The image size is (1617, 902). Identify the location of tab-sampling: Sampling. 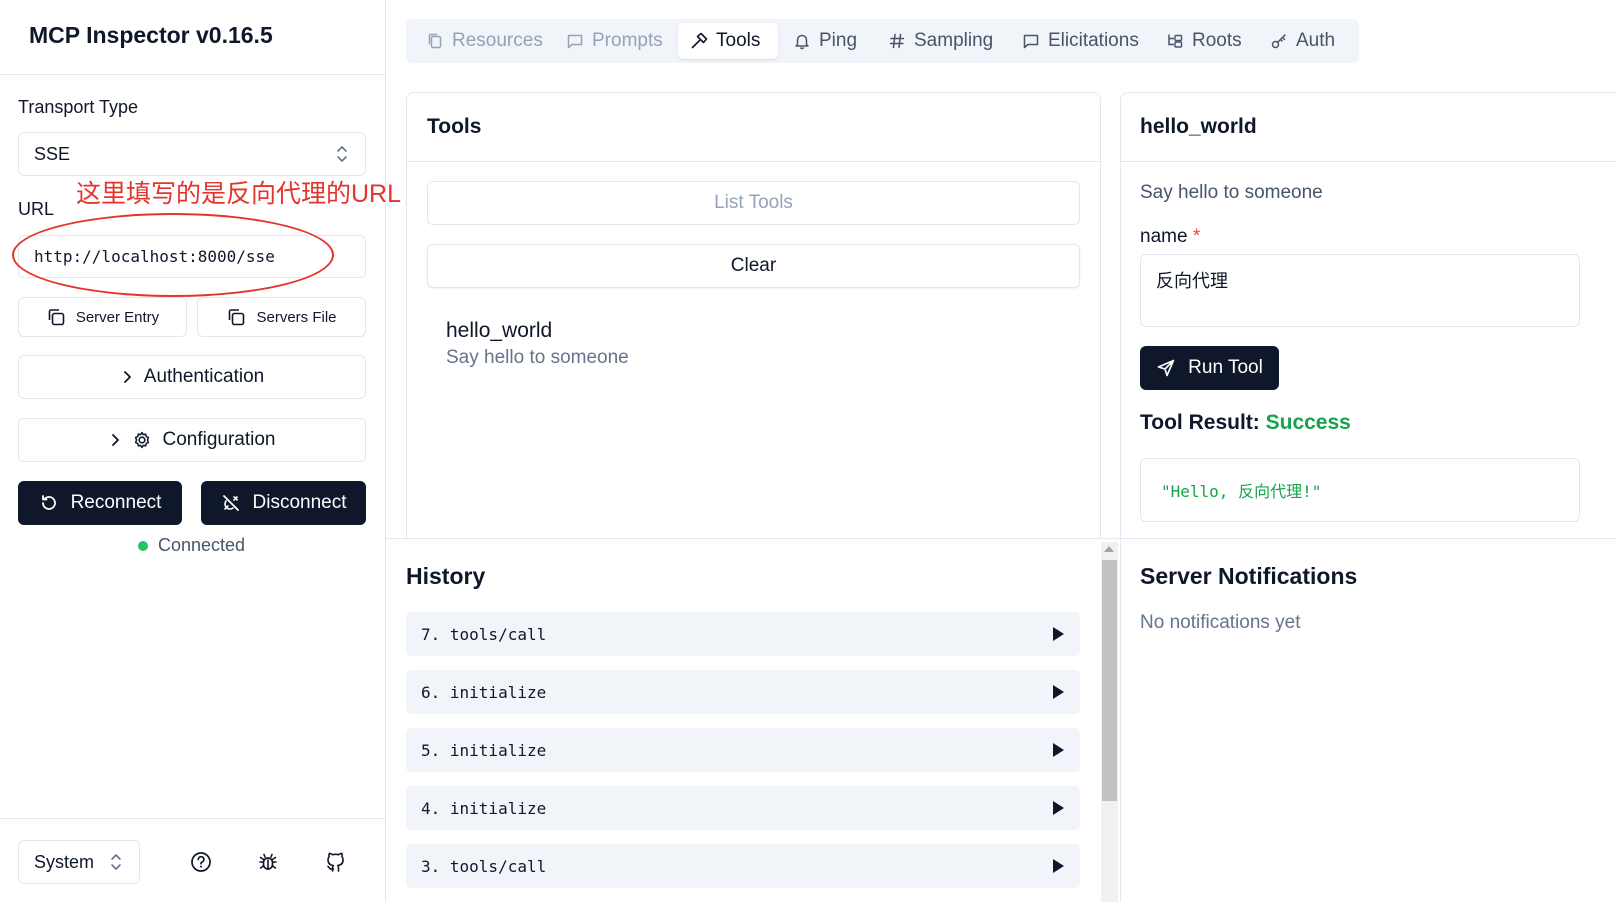
(940, 41).